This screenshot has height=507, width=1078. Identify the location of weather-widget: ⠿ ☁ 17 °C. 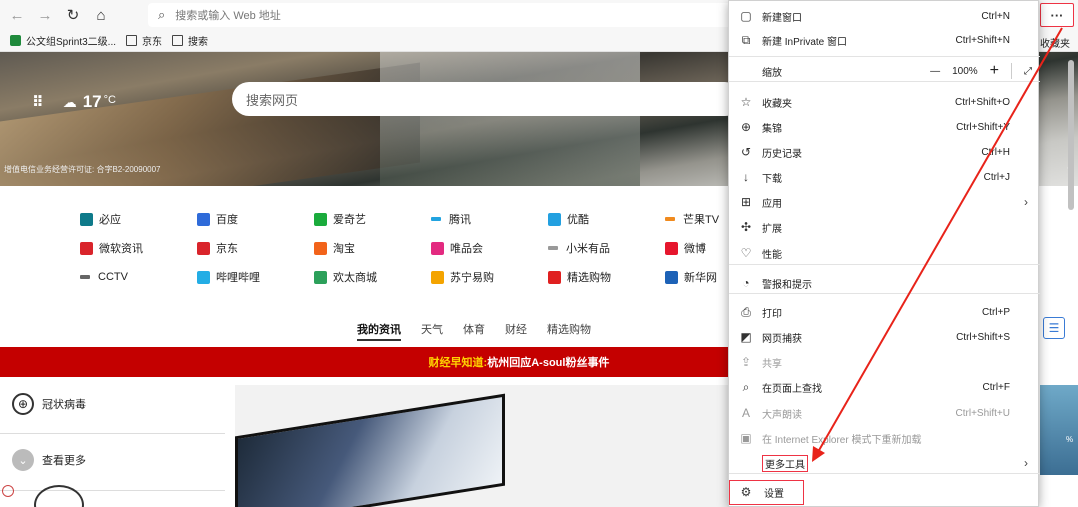
(74, 102).